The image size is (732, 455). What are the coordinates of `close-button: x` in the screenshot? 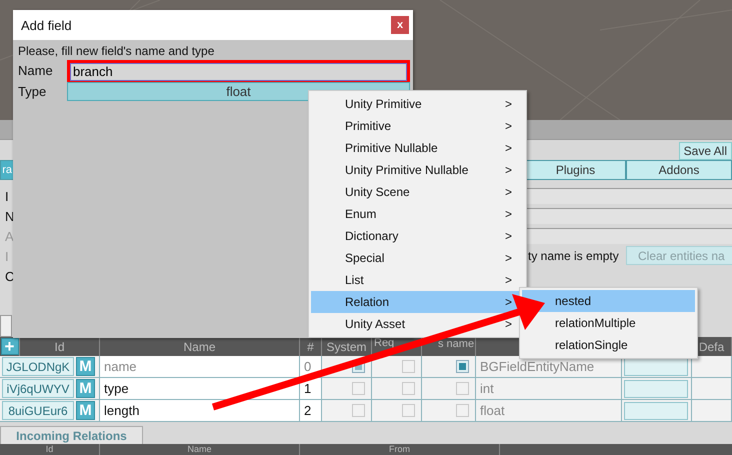 It's located at (400, 25).